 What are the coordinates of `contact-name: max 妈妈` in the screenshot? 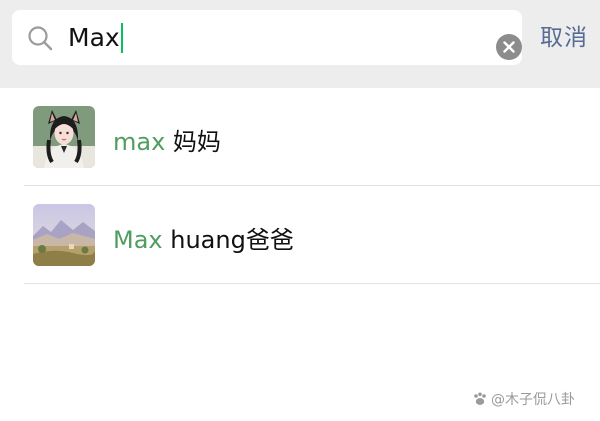 It's located at (167, 139).